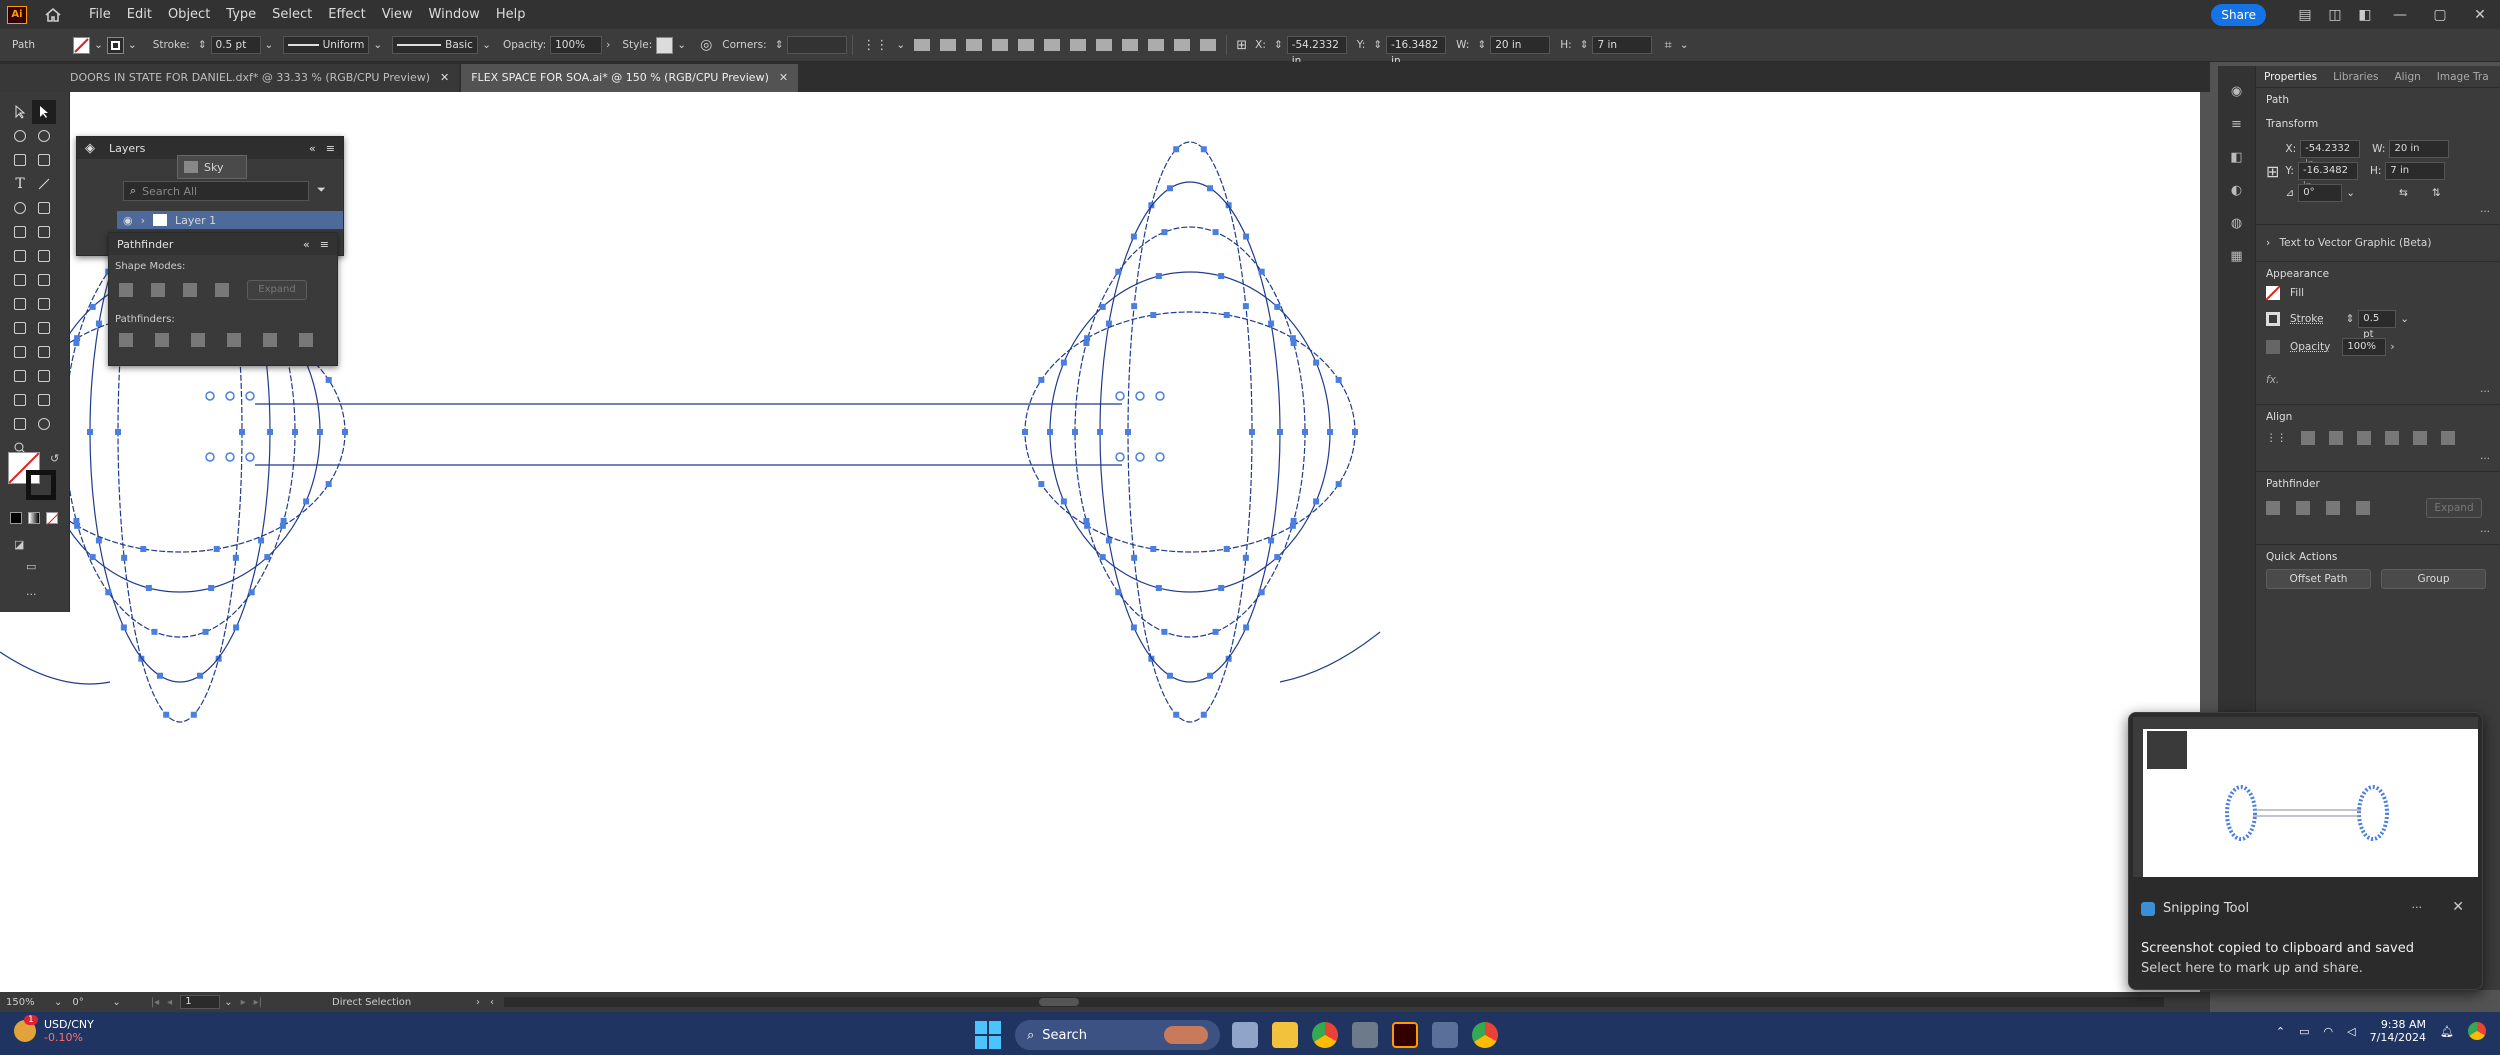 This screenshot has width=2500, height=1055. Describe the element at coordinates (2308, 438) in the screenshot. I see `align-left-icon` at that location.